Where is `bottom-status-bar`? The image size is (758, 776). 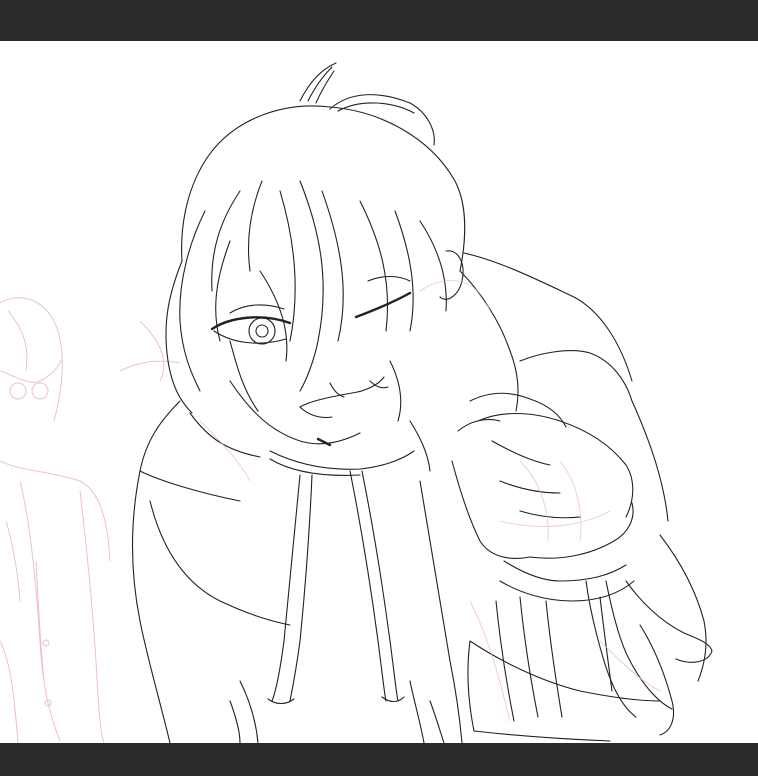
bottom-status-bar is located at coordinates (379, 759).